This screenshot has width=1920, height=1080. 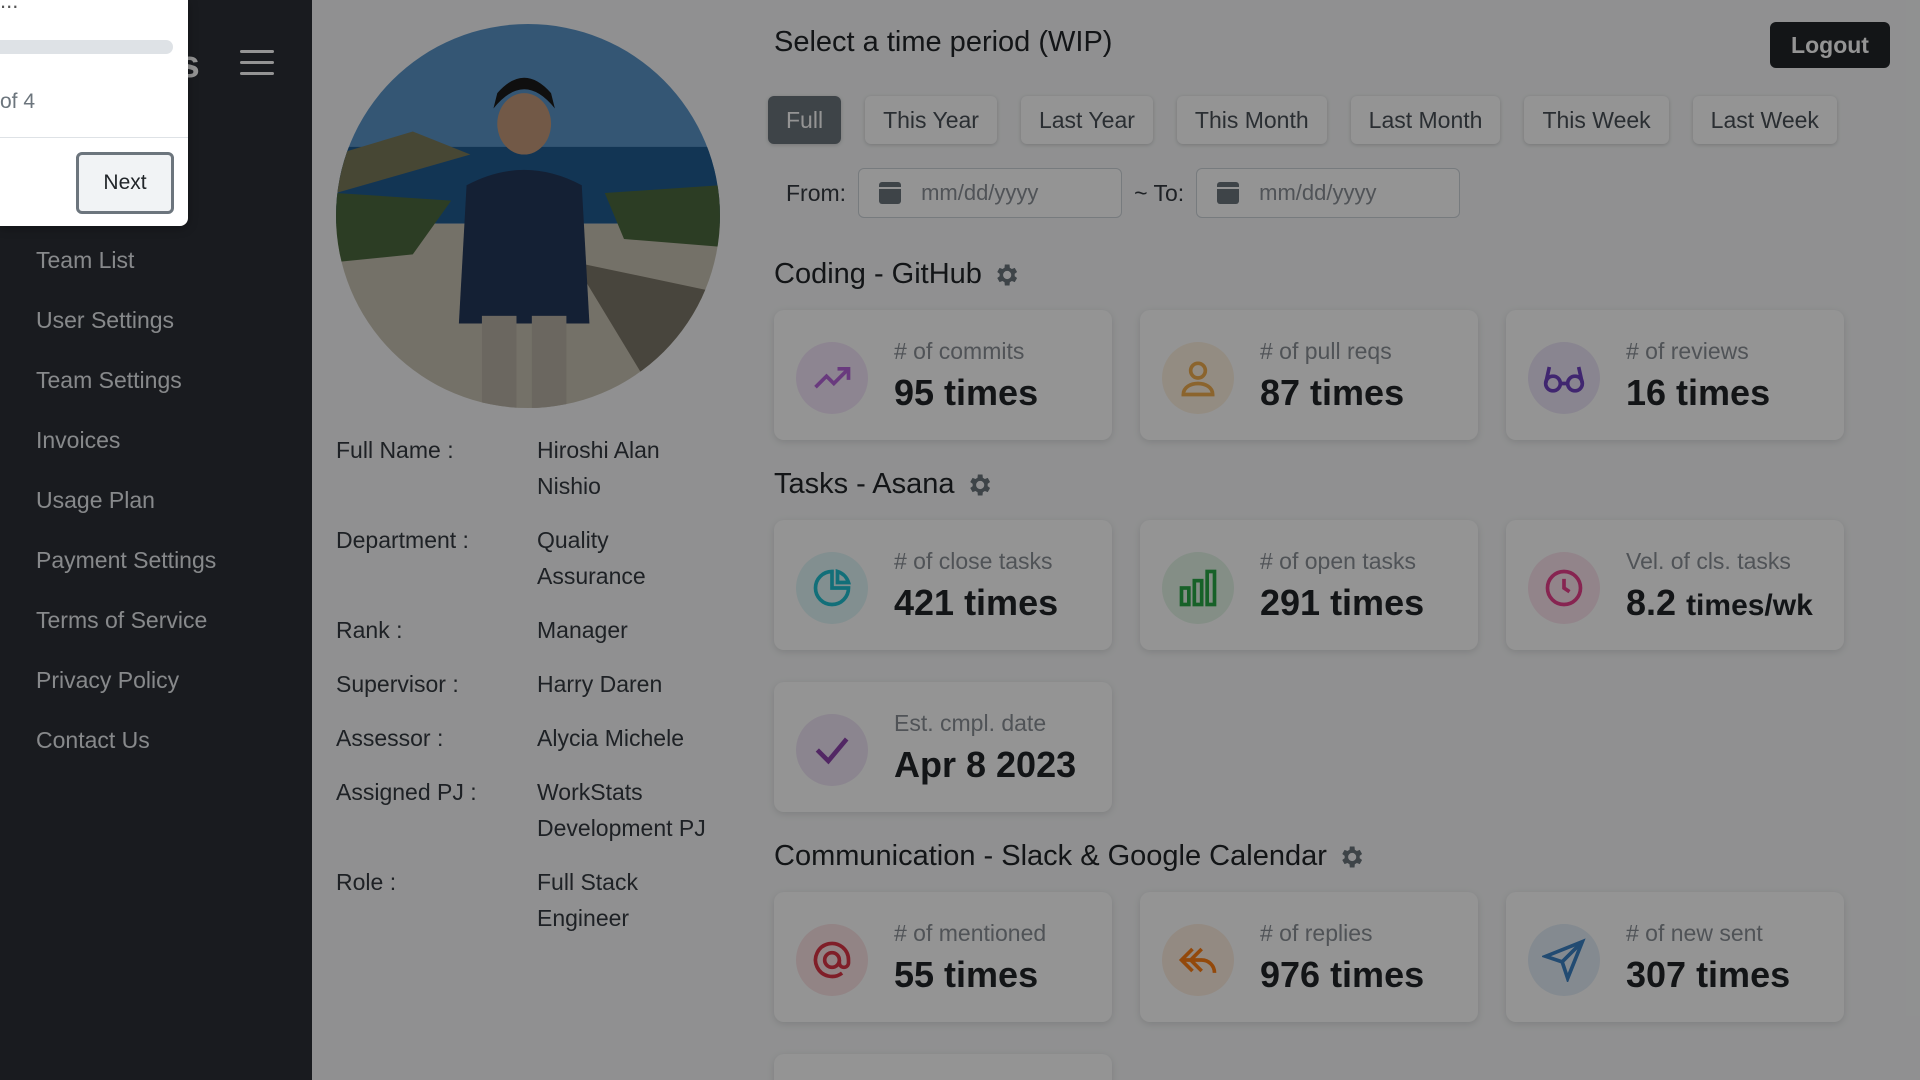 What do you see at coordinates (18, 101) in the screenshot?
I see `tour-step-counter: of 4` at bounding box center [18, 101].